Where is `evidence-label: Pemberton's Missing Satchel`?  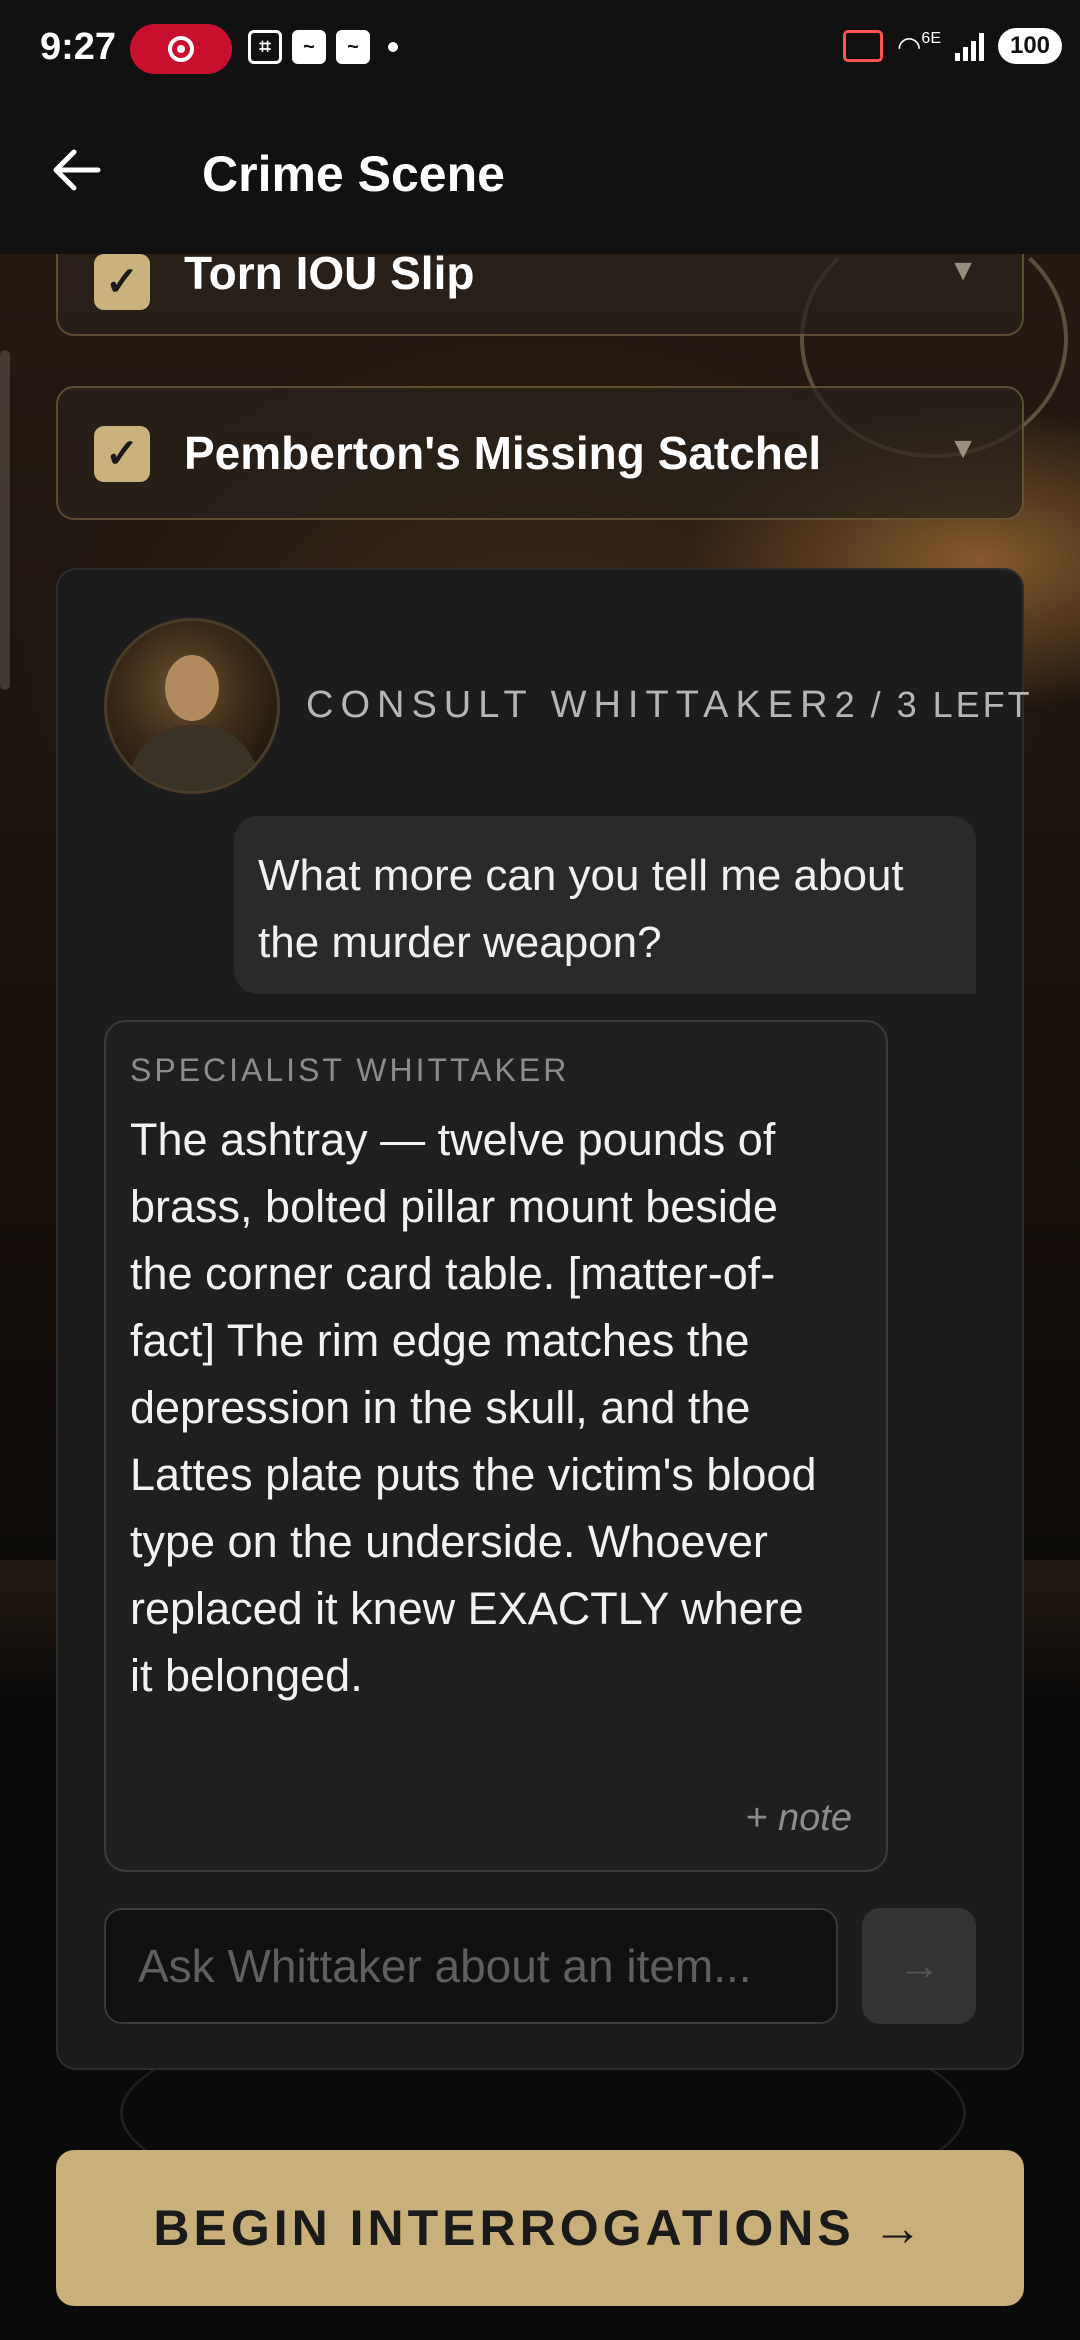
evidence-label: Pemberton's Missing Satchel is located at coordinates (503, 453).